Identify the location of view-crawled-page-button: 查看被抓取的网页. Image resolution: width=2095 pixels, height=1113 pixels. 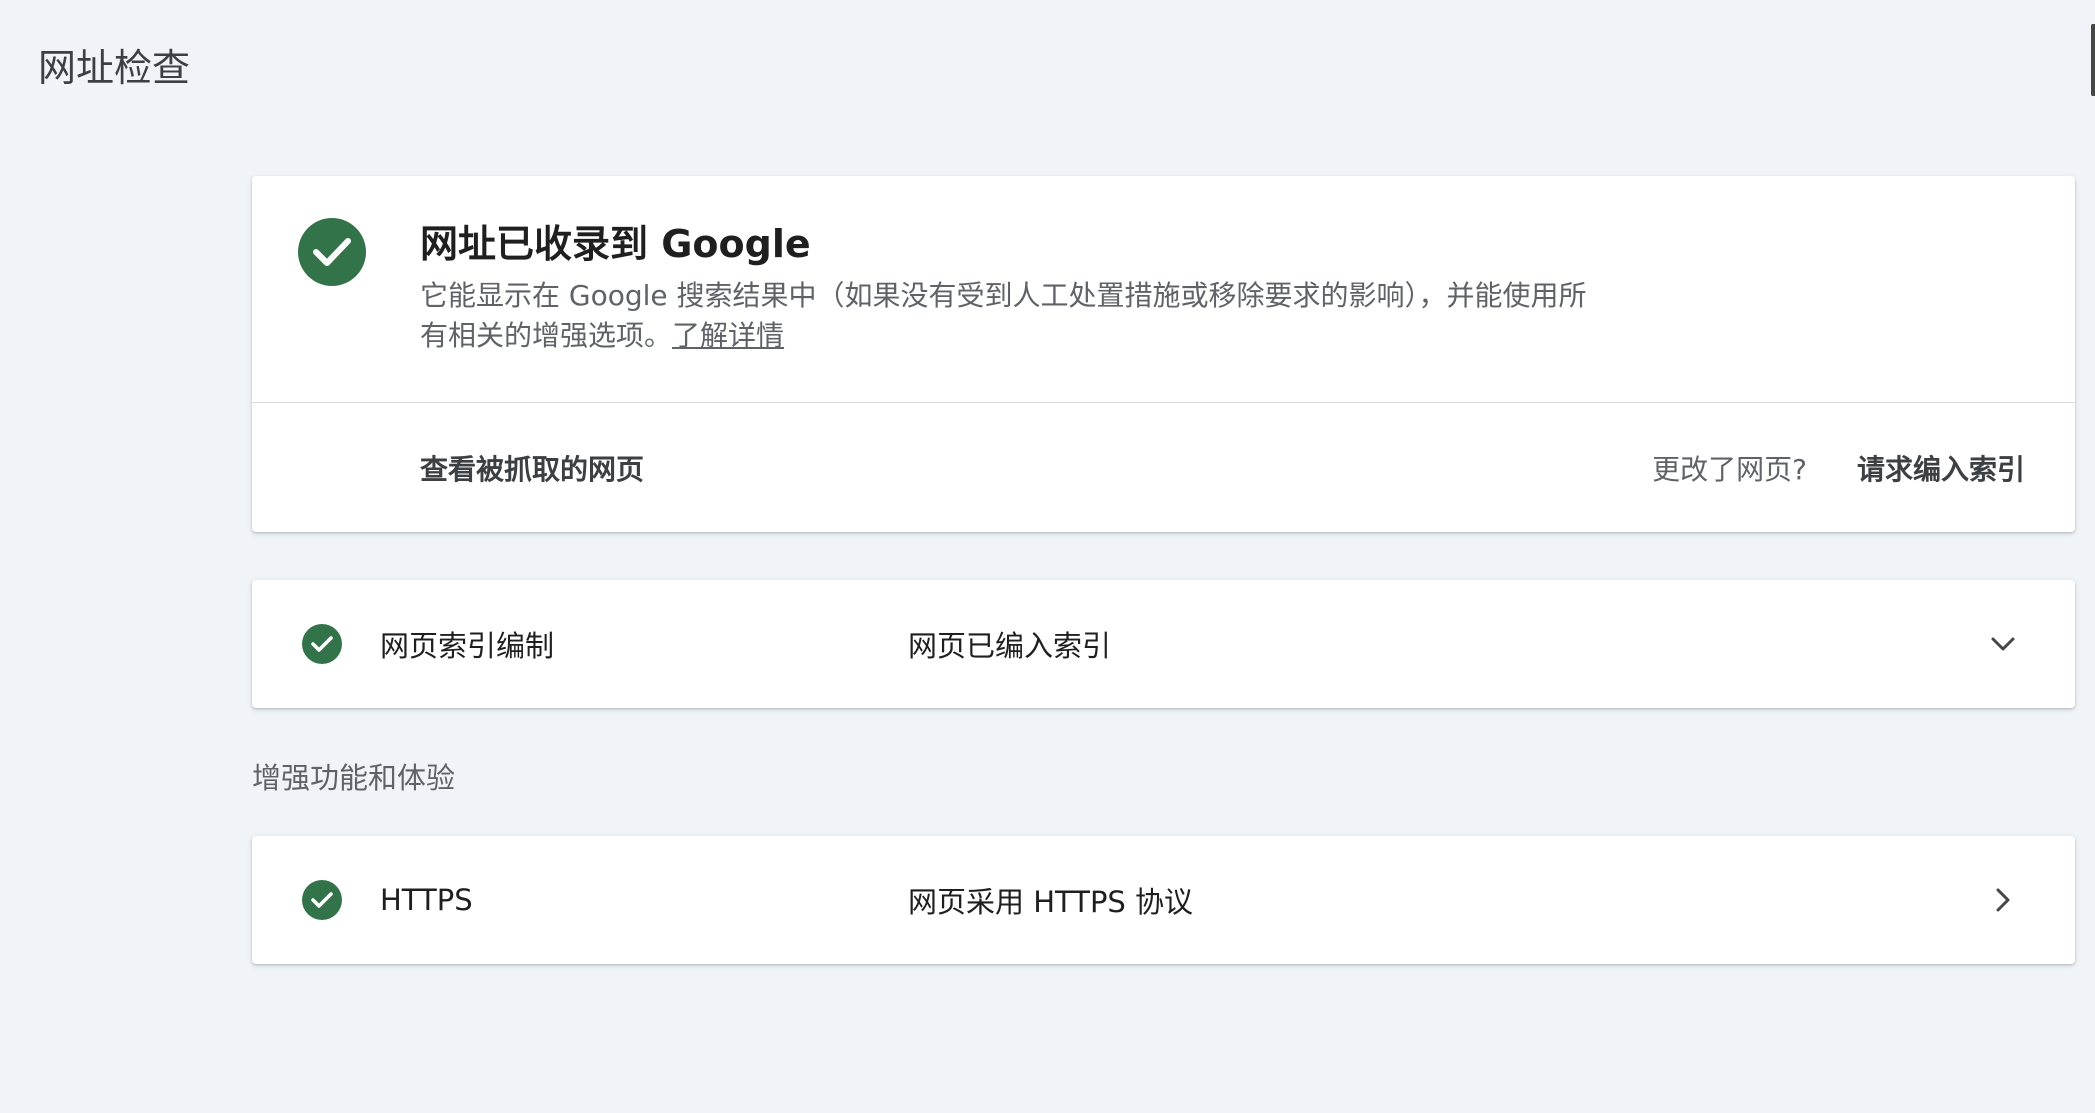
(532, 467).